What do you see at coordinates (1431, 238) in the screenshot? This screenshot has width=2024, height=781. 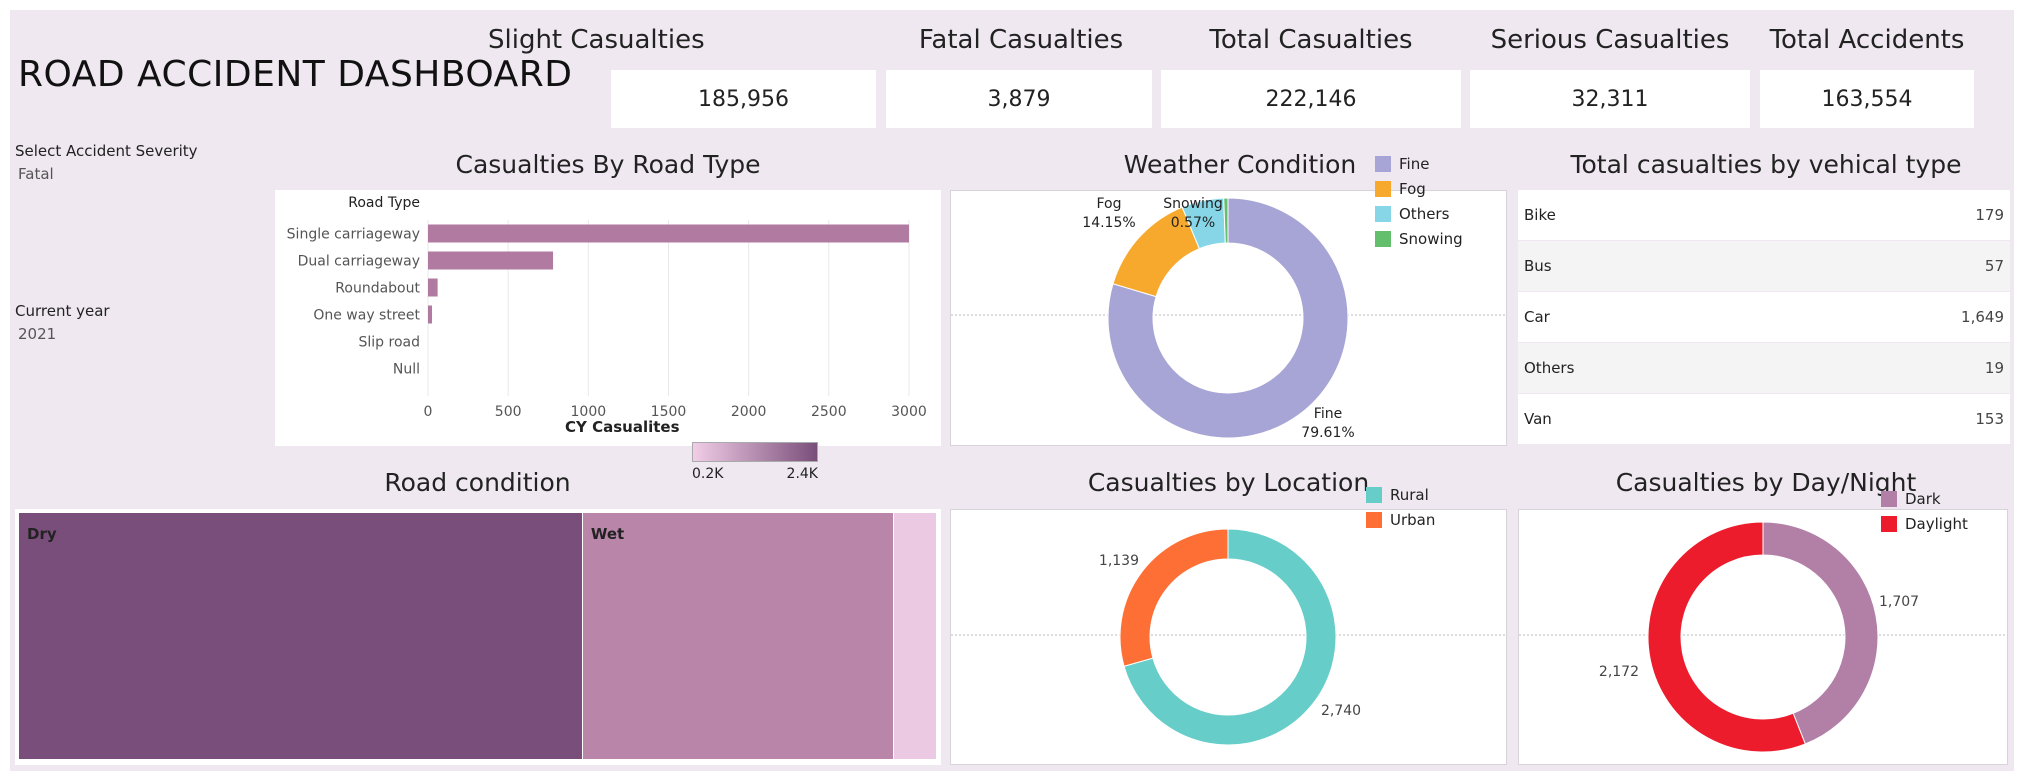 I see `legend-label: Snowing` at bounding box center [1431, 238].